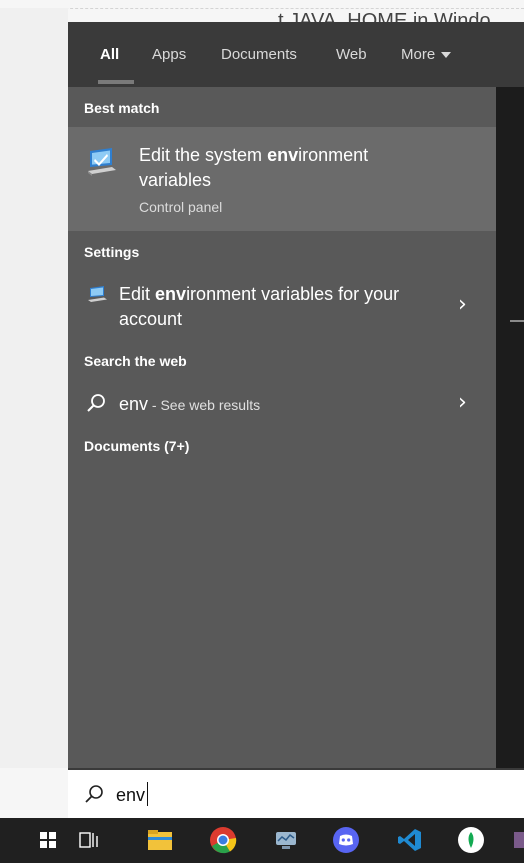 The width and height of the screenshot is (524, 863). What do you see at coordinates (283, 155) in the screenshot?
I see `best-match-title-highlight: env` at bounding box center [283, 155].